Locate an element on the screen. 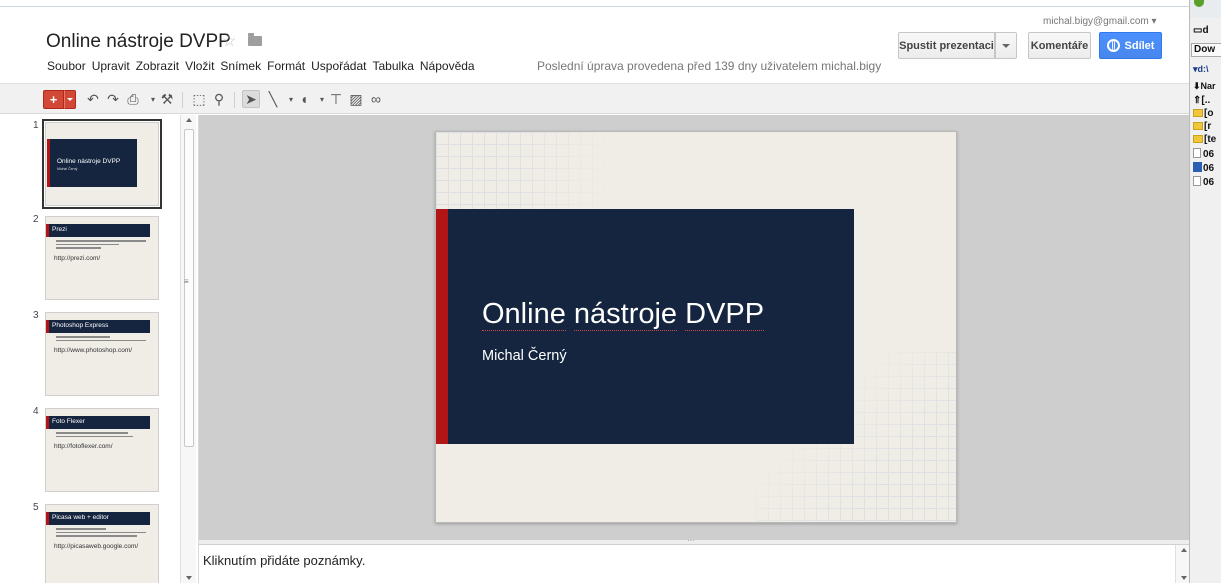  file-row: [o is located at coordinates (1203, 113).